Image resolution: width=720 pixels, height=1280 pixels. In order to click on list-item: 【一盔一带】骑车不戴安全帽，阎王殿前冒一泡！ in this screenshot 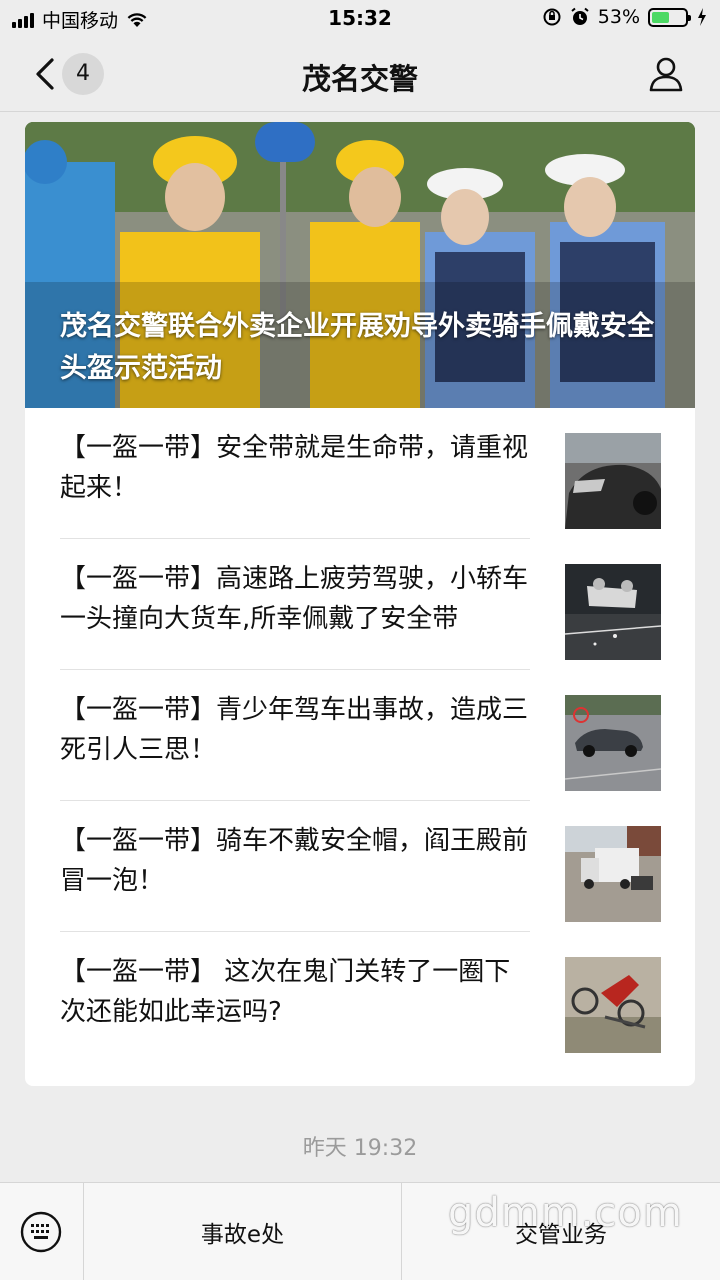, I will do `click(360, 866)`.